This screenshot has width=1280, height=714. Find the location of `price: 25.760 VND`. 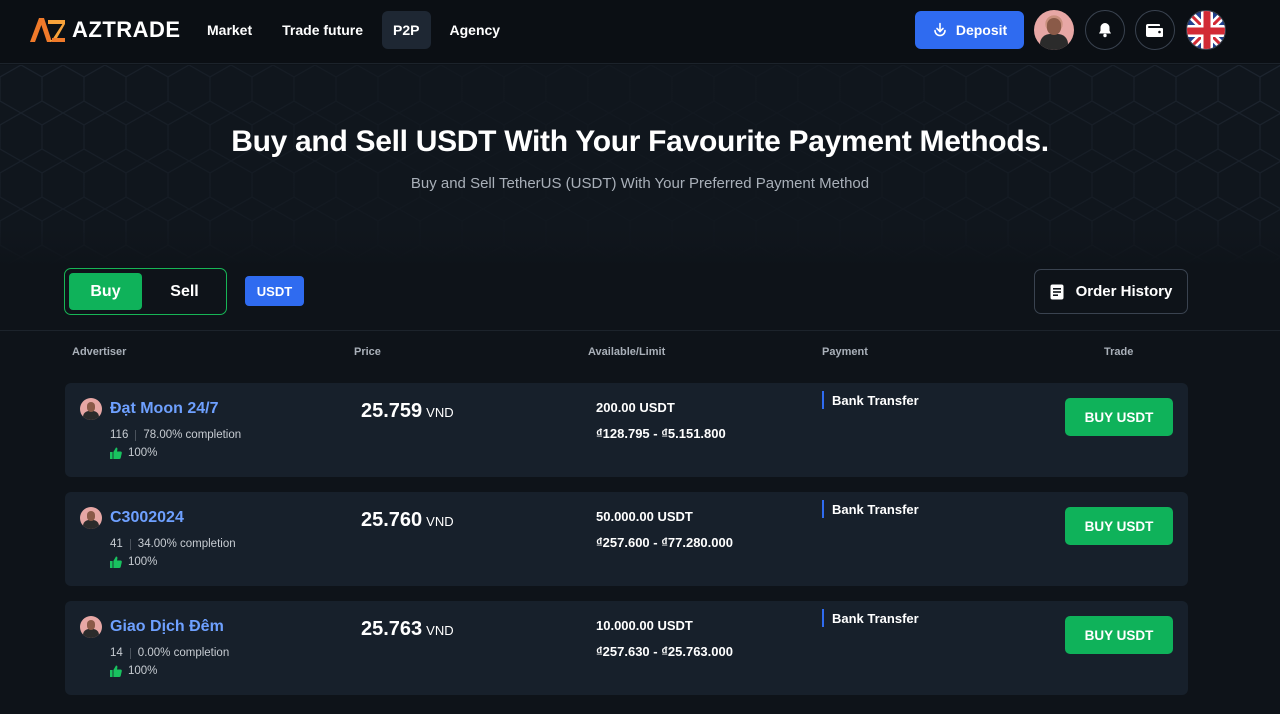

price: 25.760 VND is located at coordinates (407, 520).